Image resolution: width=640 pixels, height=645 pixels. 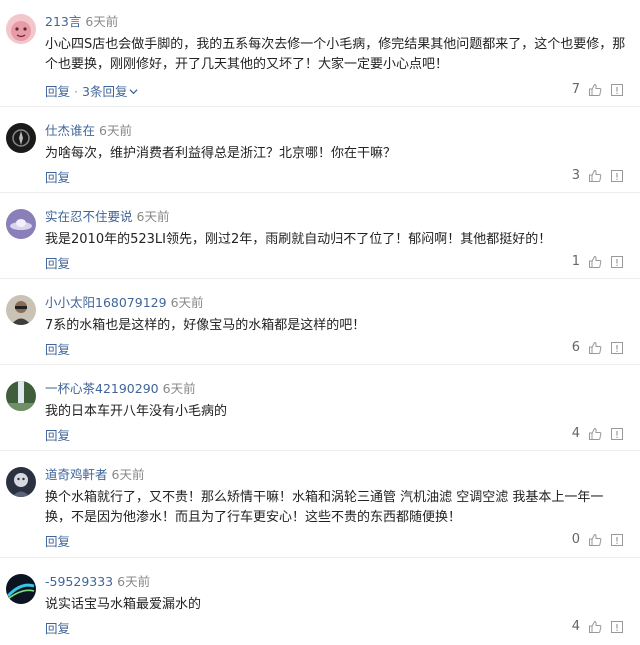 I want to click on username: 道奇鸡軒者, so click(x=76, y=474).